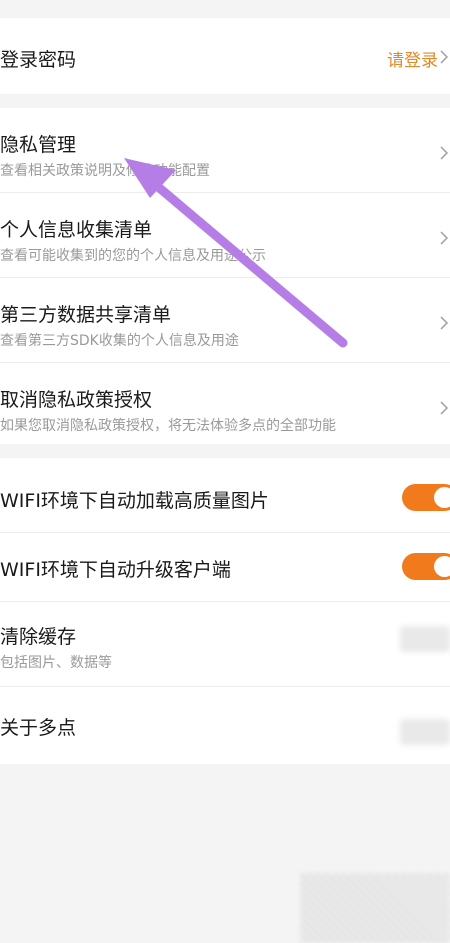 The image size is (450, 943). Describe the element at coordinates (225, 725) in the screenshot. I see `about-row: 关于多点` at that location.